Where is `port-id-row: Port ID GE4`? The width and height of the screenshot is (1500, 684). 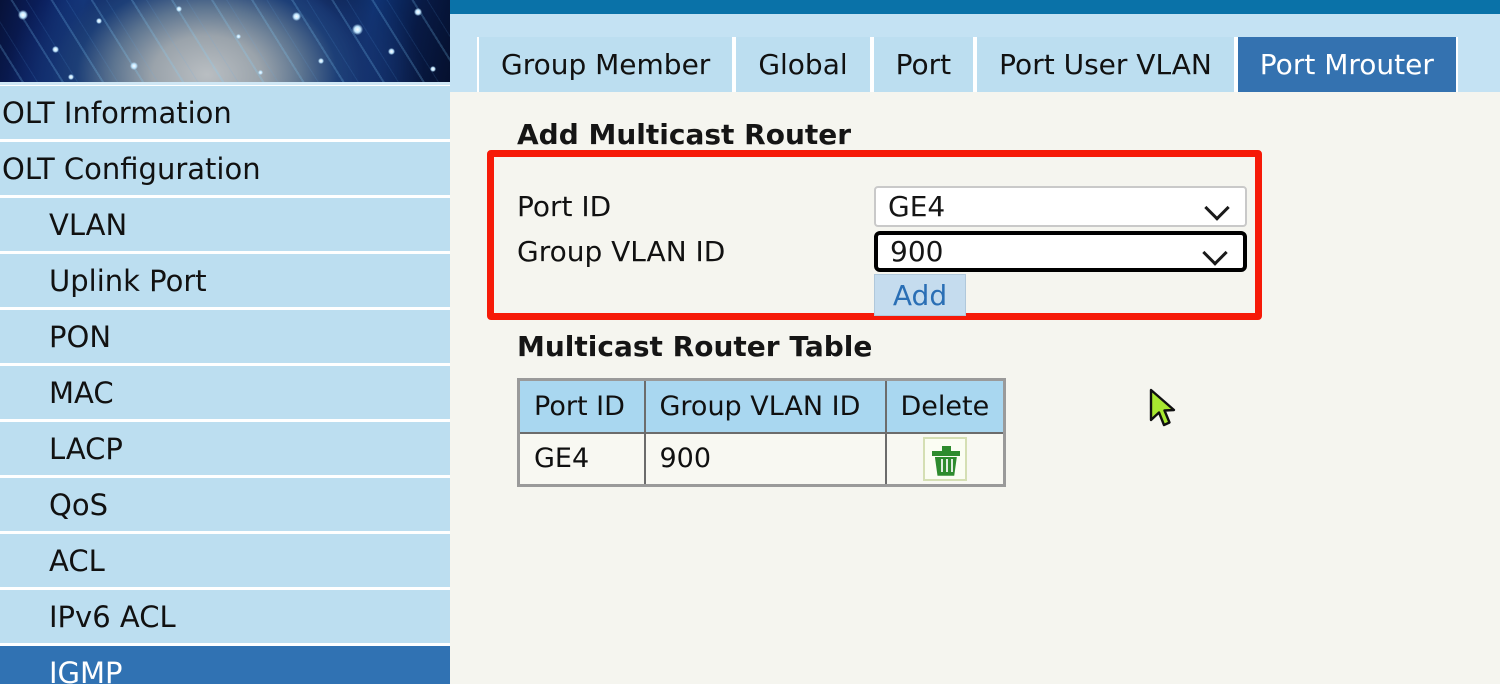 port-id-row: Port ID GE4 is located at coordinates (887, 206).